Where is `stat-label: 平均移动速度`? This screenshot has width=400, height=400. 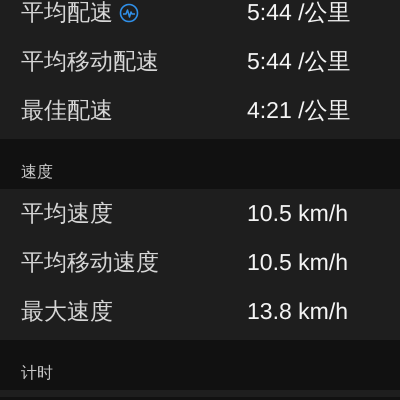
stat-label: 平均移动速度 is located at coordinates (90, 263).